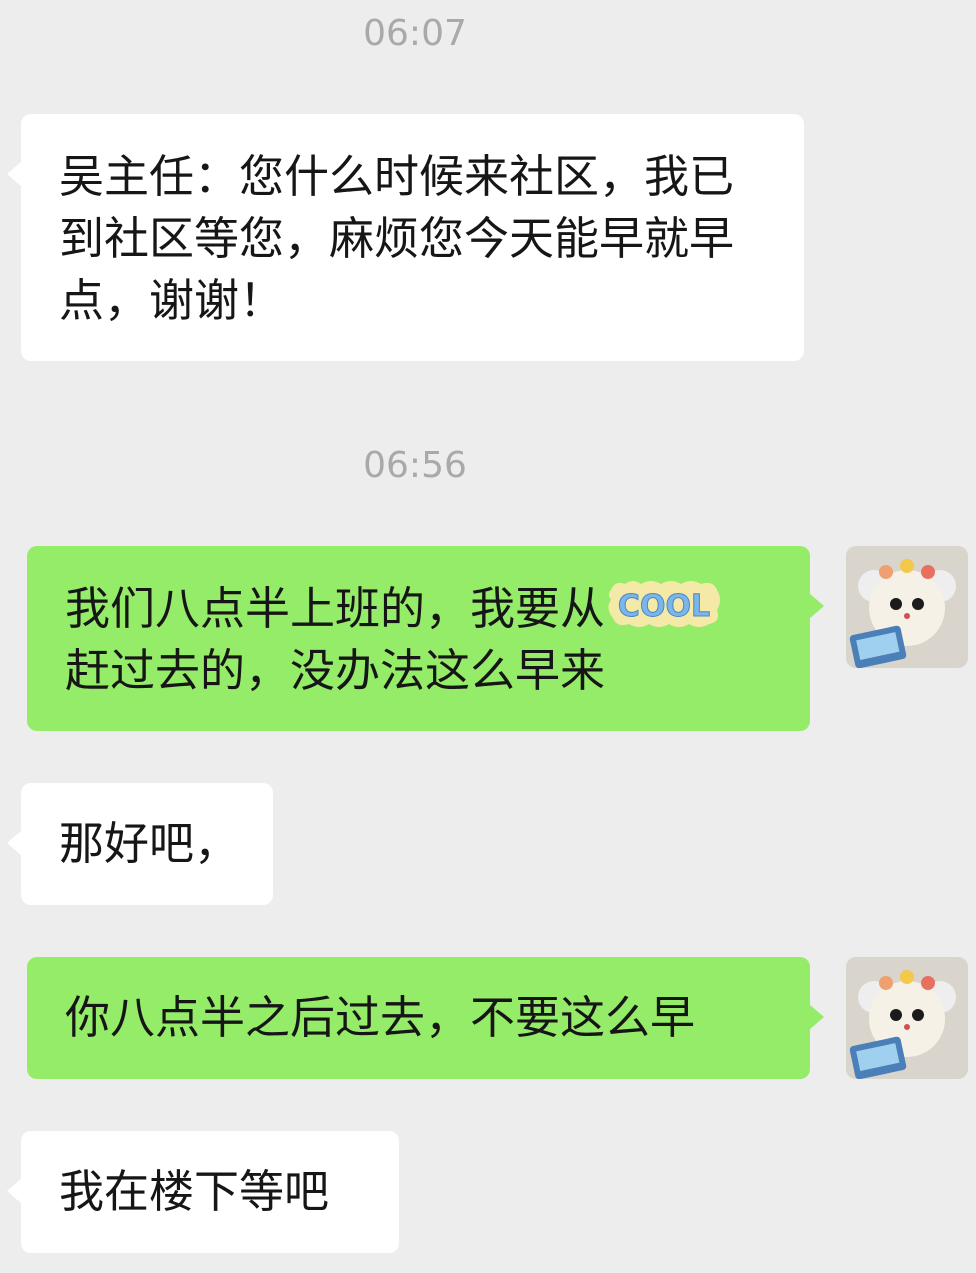  I want to click on message-text: 我在楼下等吧, so click(194, 1191).